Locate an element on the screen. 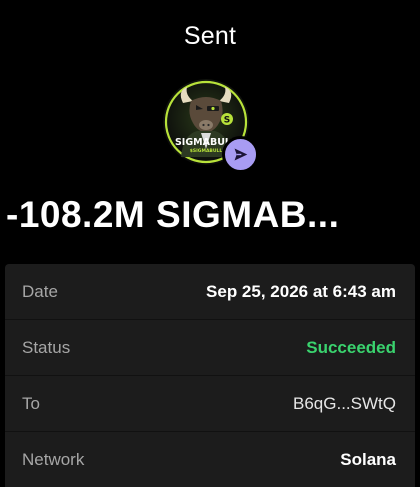  date-value: Sep 25, 2026 at 6:43 am is located at coordinates (301, 291).